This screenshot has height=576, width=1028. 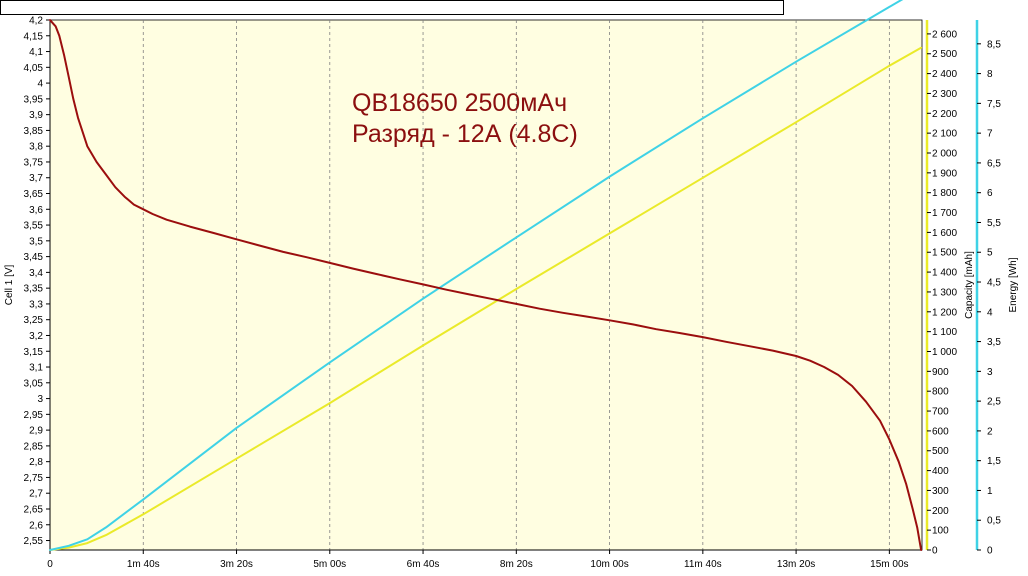 What do you see at coordinates (940, 372) in the screenshot?
I see `capacity-tick-label: 900` at bounding box center [940, 372].